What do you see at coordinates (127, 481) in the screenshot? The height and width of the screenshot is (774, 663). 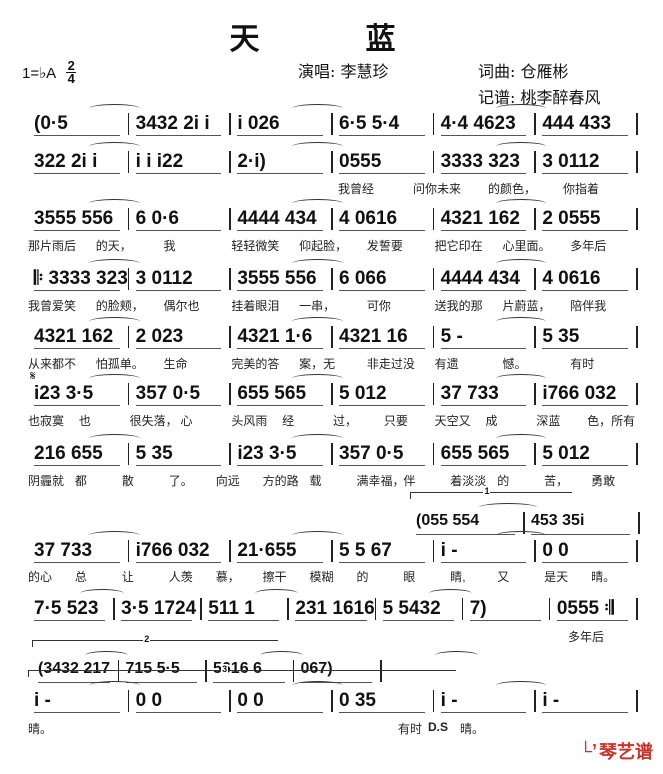 I see `lyric: 散` at bounding box center [127, 481].